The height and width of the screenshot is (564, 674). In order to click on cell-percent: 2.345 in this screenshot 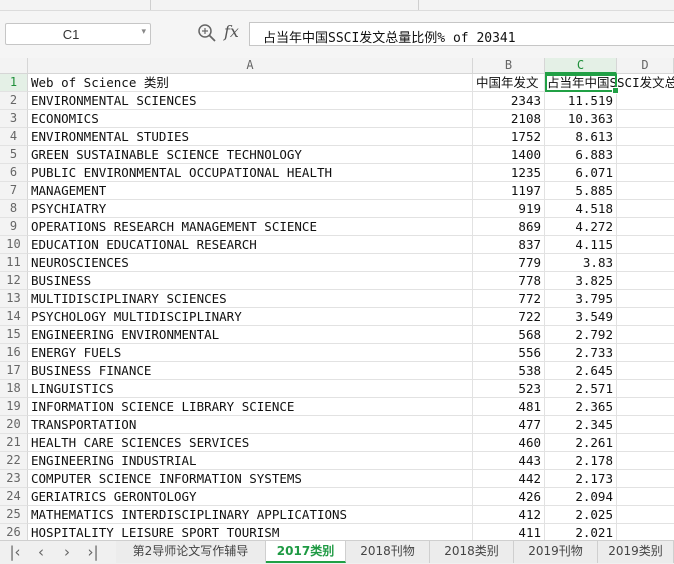, I will do `click(581, 425)`.